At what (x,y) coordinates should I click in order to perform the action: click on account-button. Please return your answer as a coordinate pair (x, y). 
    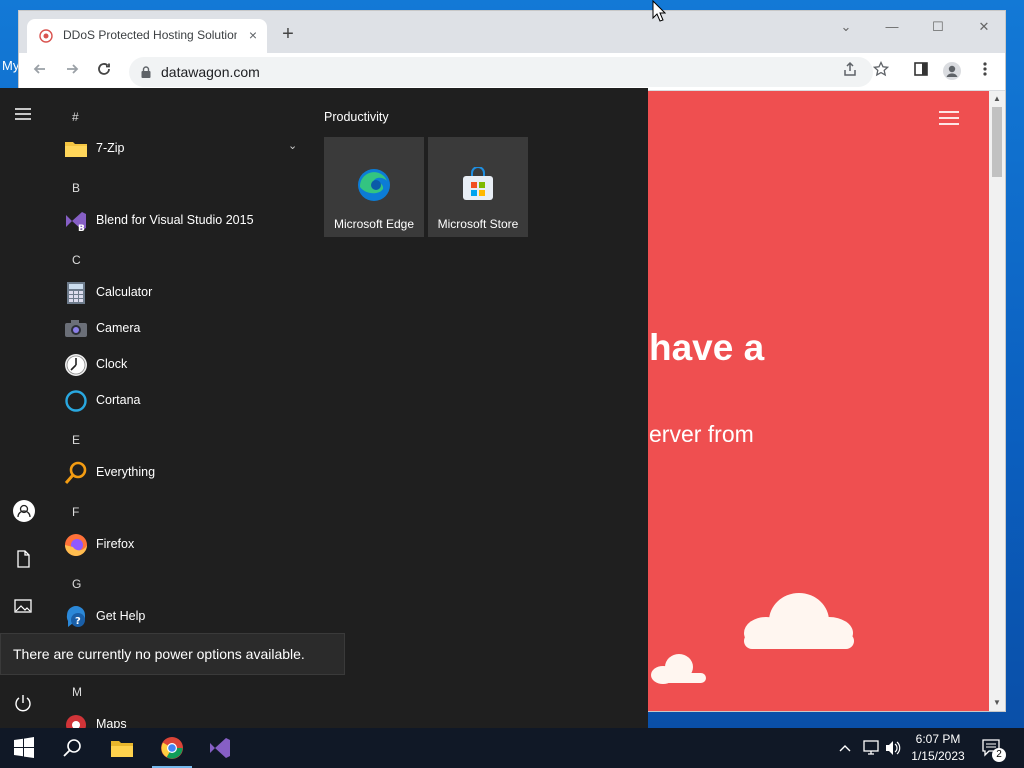
    Looking at the image, I should click on (25, 512).